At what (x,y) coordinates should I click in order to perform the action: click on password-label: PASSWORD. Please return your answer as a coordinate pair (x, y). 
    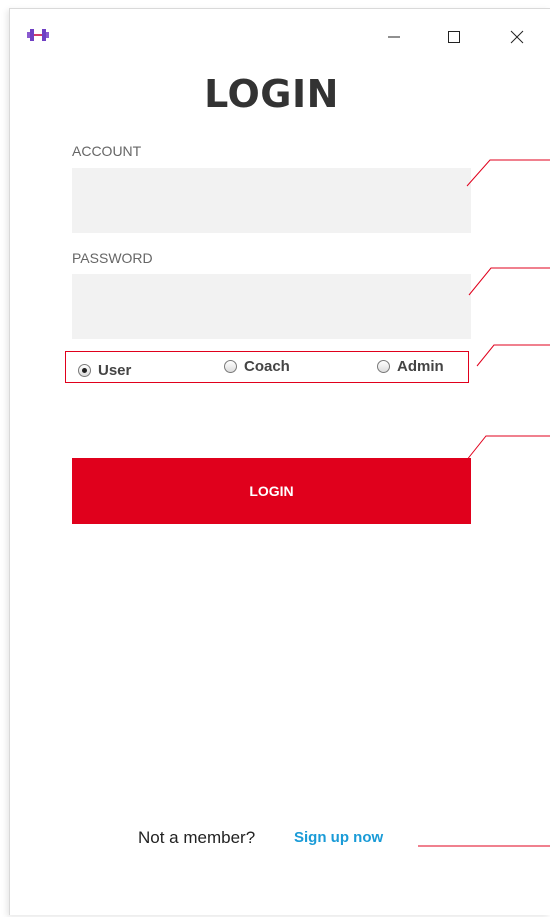
    Looking at the image, I should click on (112, 258).